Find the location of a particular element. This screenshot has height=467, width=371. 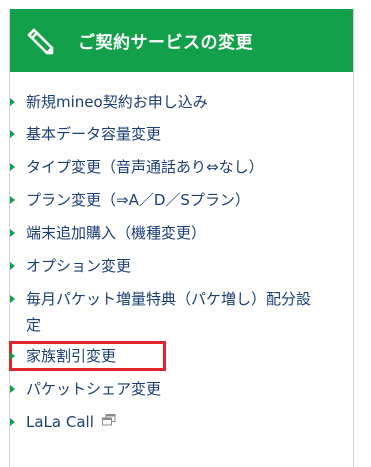

menu-item-label: 端末追加購入（機種変更） is located at coordinates (176, 233).